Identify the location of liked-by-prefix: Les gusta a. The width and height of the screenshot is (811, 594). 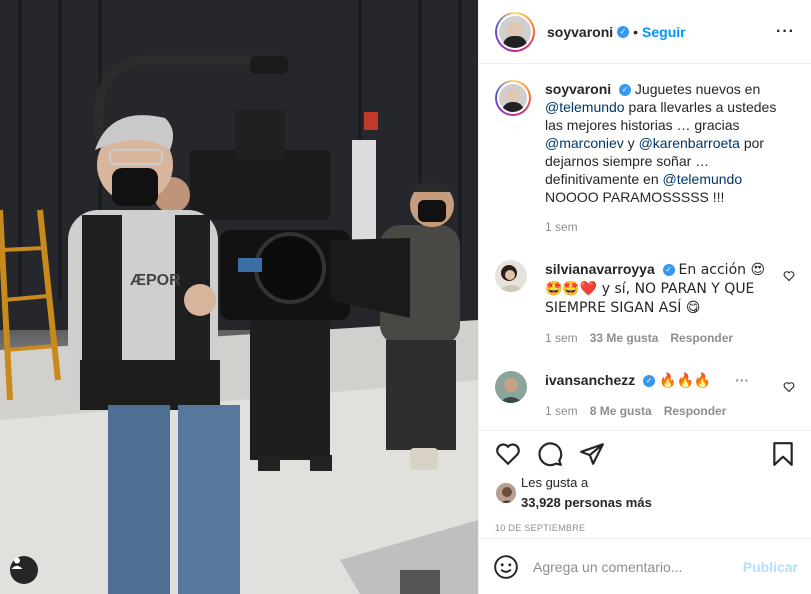
(555, 482).